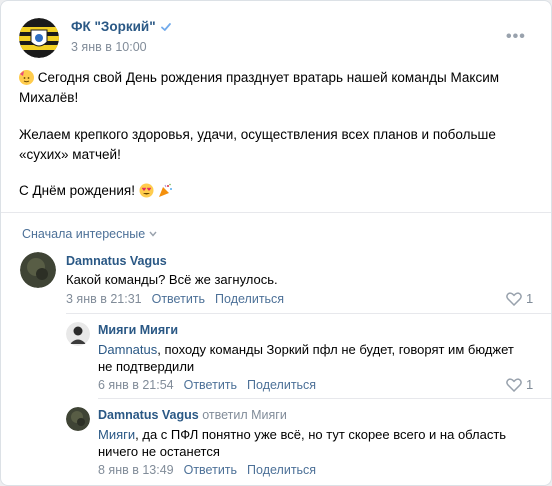 This screenshot has width=552, height=486. Describe the element at coordinates (83, 234) in the screenshot. I see `comments-sort-label: Сначала интересные` at that location.